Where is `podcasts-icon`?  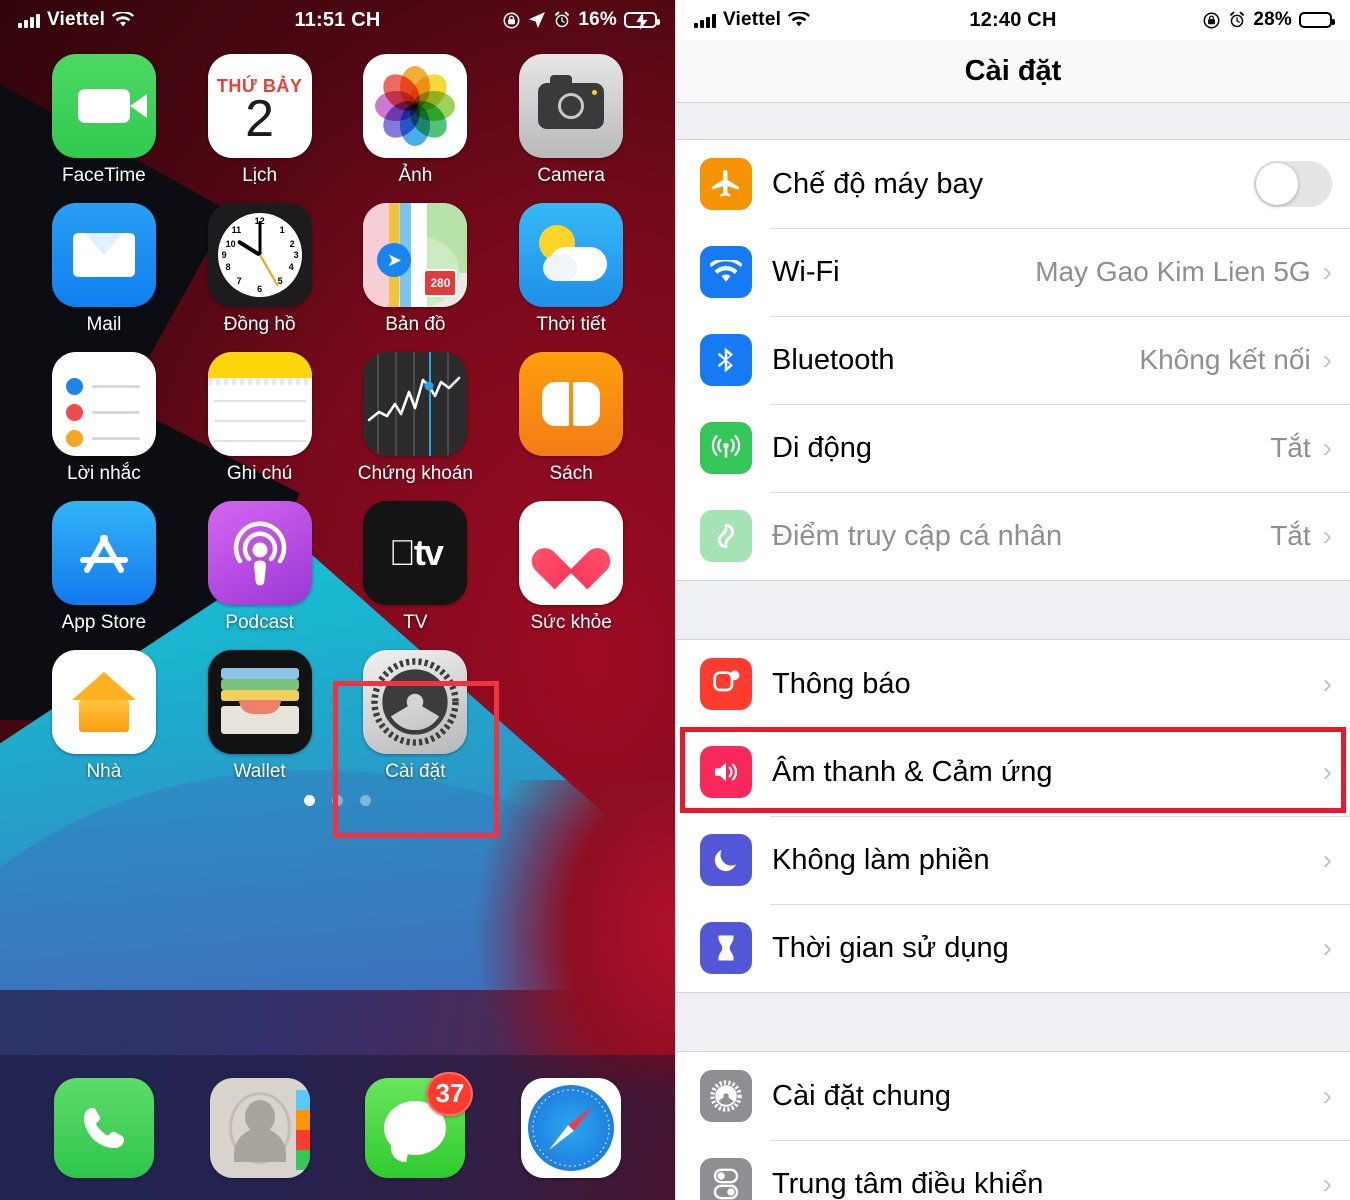 podcasts-icon is located at coordinates (259, 553).